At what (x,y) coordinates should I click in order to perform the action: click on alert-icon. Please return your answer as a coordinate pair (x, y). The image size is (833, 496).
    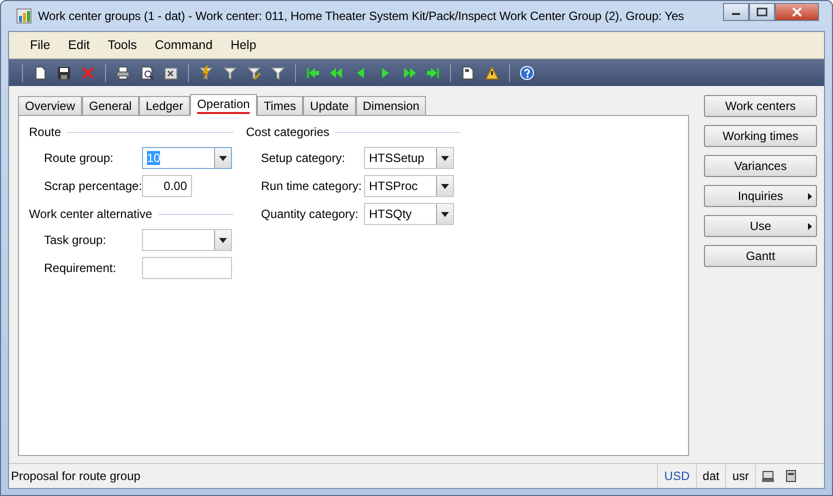
    Looking at the image, I should click on (492, 72).